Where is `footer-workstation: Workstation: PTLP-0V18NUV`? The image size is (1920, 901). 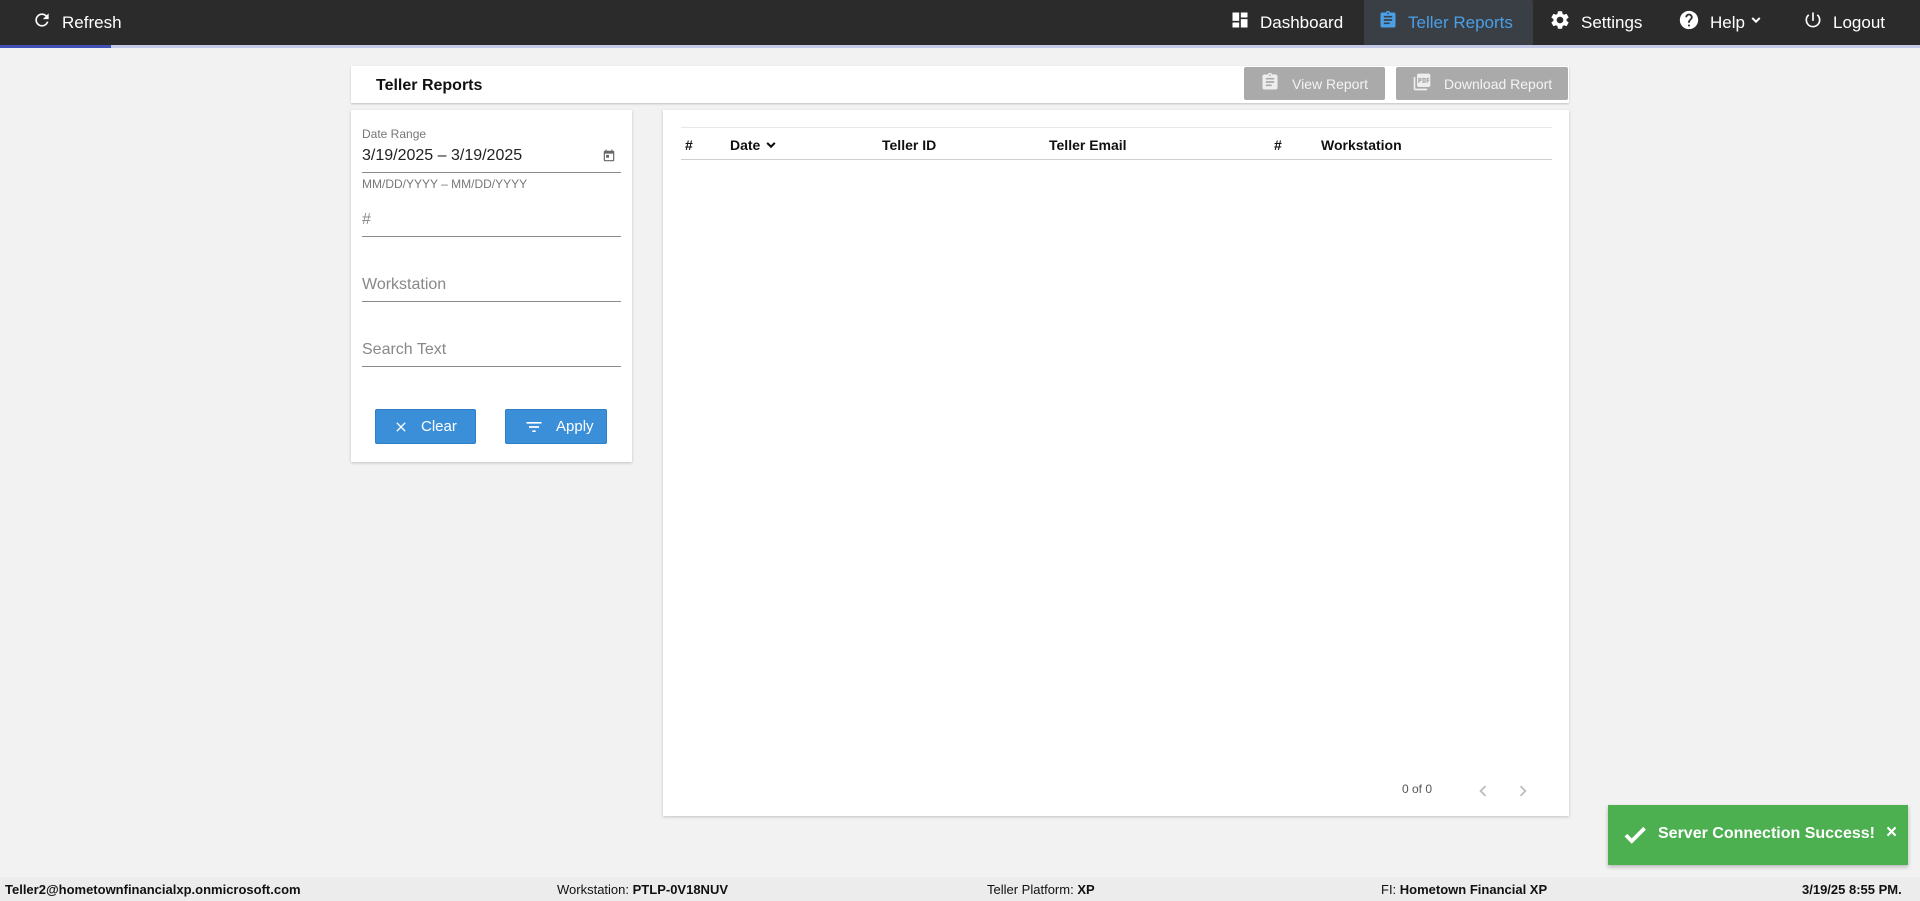 footer-workstation: Workstation: PTLP-0V18NUV is located at coordinates (642, 889).